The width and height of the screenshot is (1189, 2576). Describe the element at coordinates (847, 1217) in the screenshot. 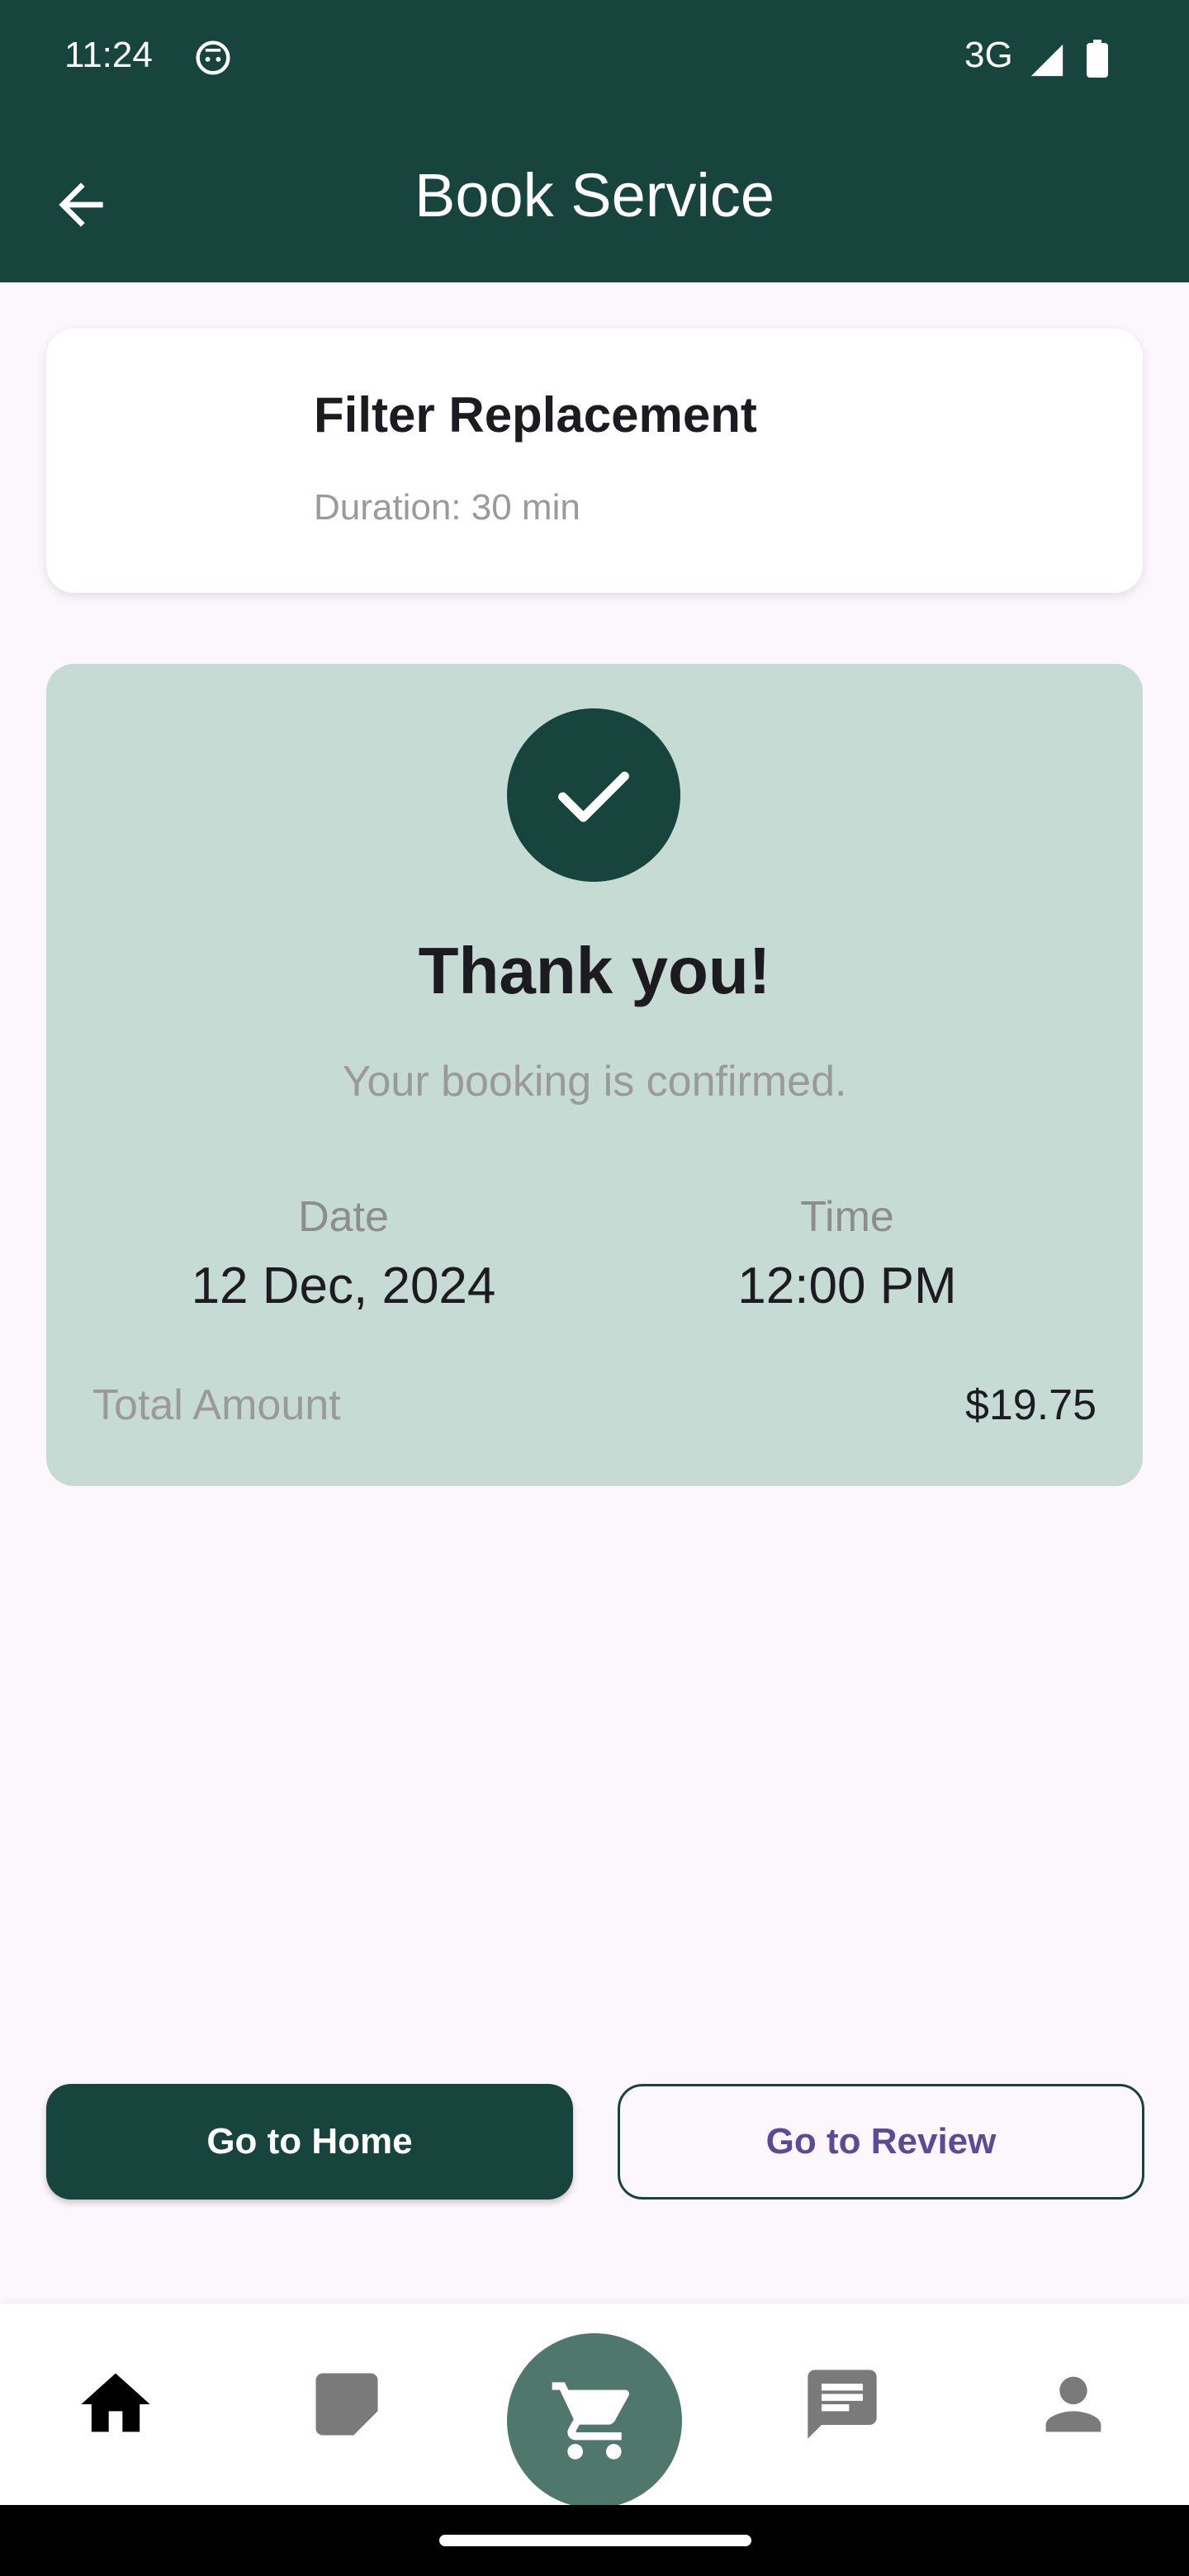

I see `time-label: Time` at that location.